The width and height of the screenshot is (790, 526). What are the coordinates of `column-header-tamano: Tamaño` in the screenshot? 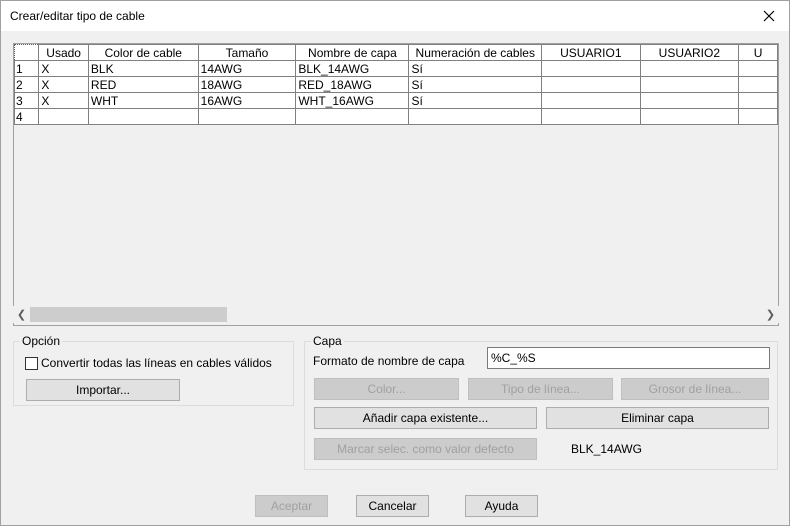 It's located at (247, 52).